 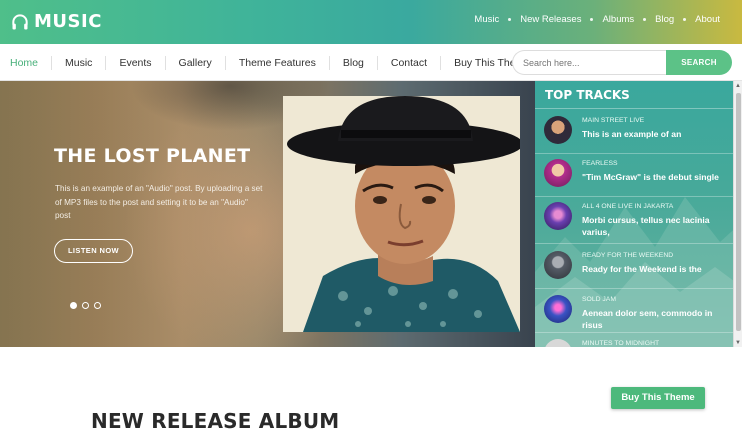 What do you see at coordinates (587, 95) in the screenshot?
I see `top-tracks-title: TOP TRACKS` at bounding box center [587, 95].